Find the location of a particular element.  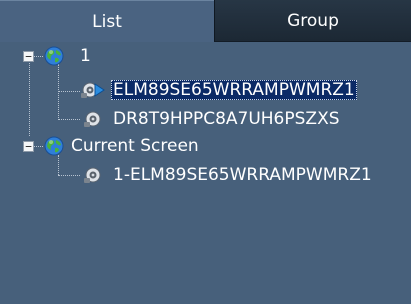

device-label-1-elm89se65wrrampwmrz1: 1-ELM89SE65WRRAMPWMRZ1 is located at coordinates (242, 175).